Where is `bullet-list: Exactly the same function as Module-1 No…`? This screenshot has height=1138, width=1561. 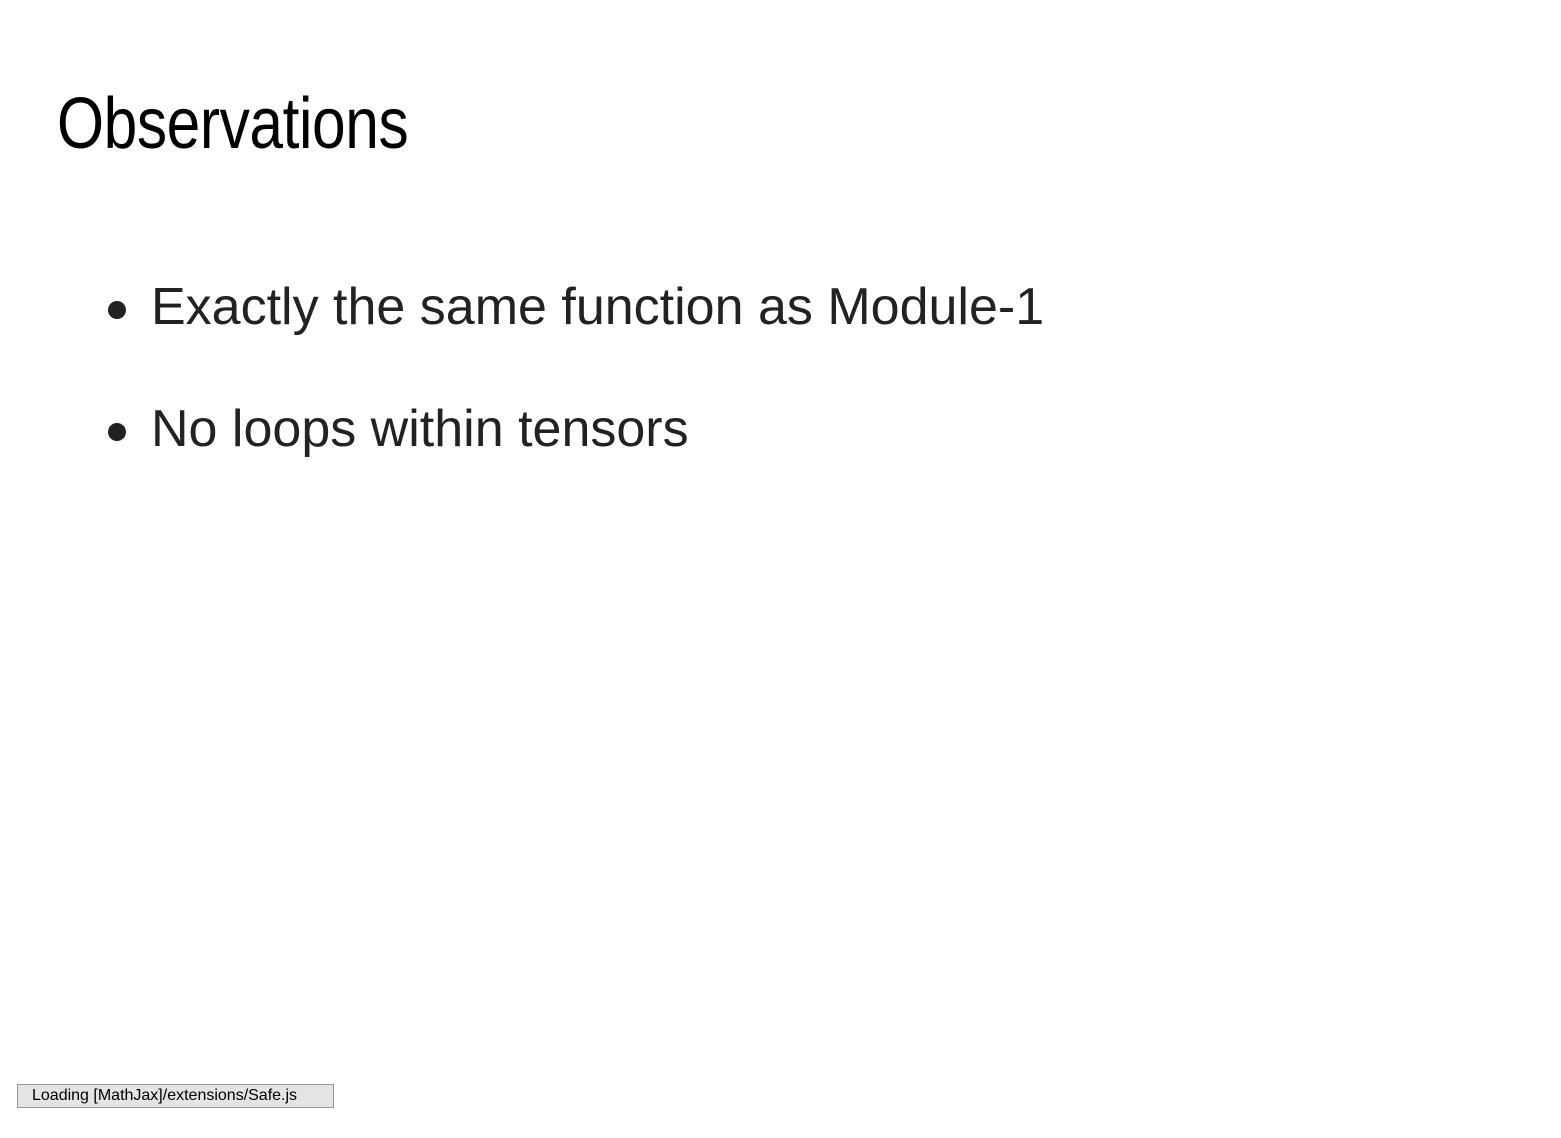
bullet-list: Exactly the same function as Module-1 No… is located at coordinates (576, 398).